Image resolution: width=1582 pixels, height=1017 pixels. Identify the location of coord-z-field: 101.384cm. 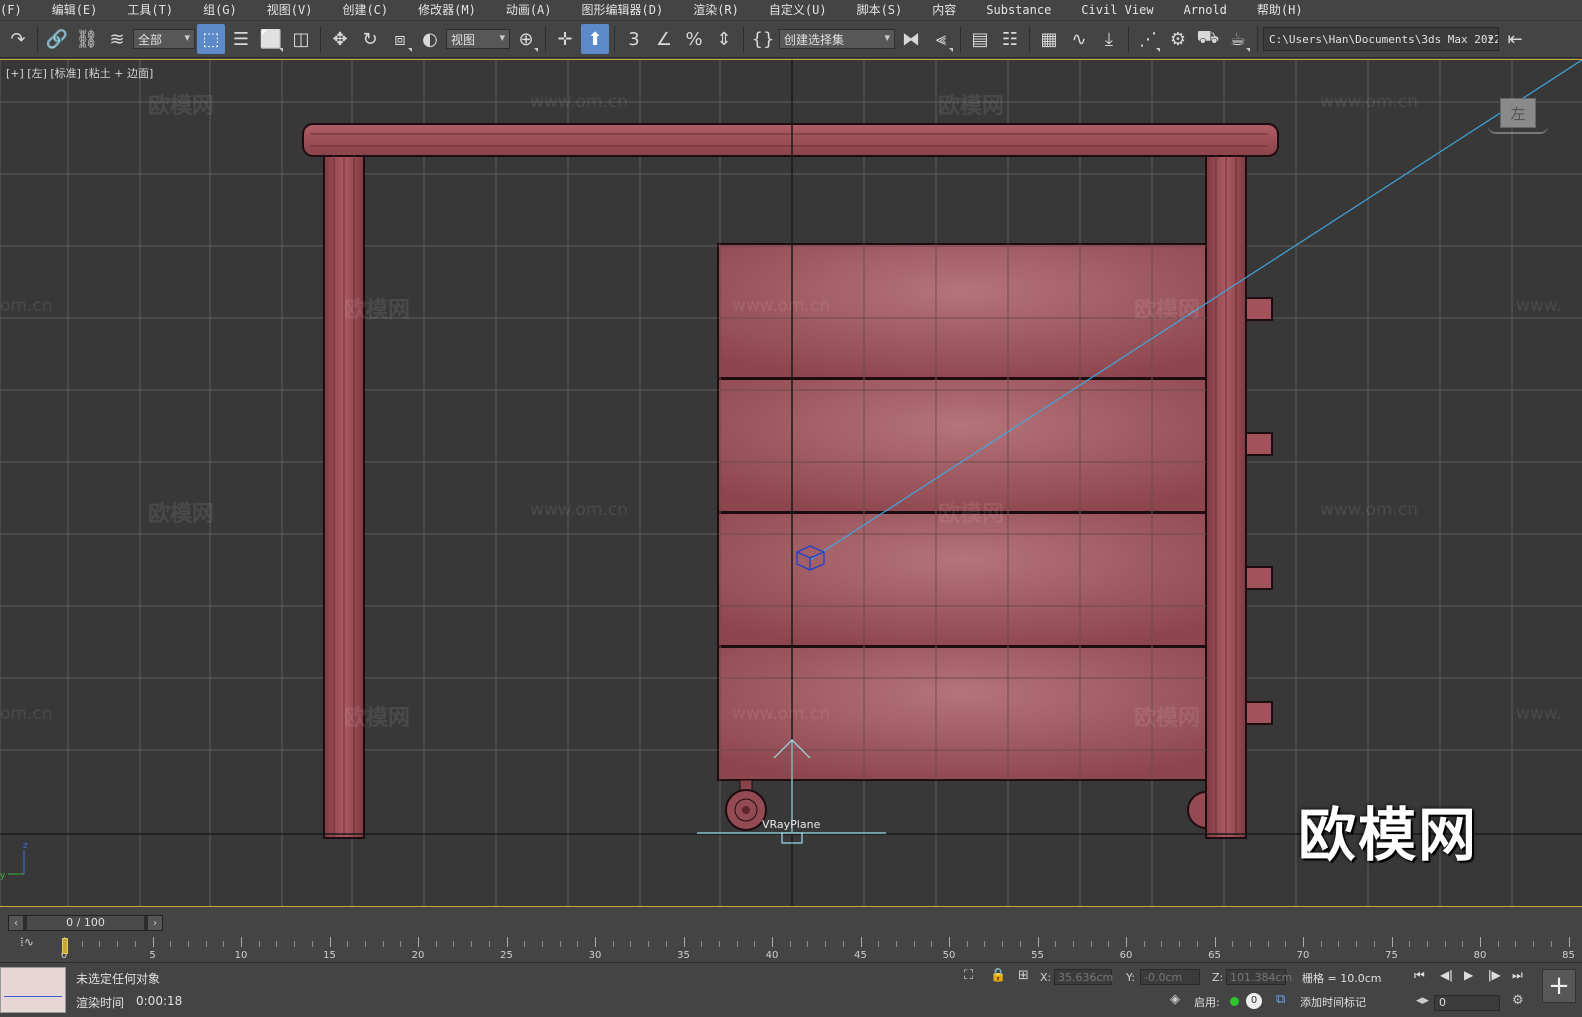
(1259, 977).